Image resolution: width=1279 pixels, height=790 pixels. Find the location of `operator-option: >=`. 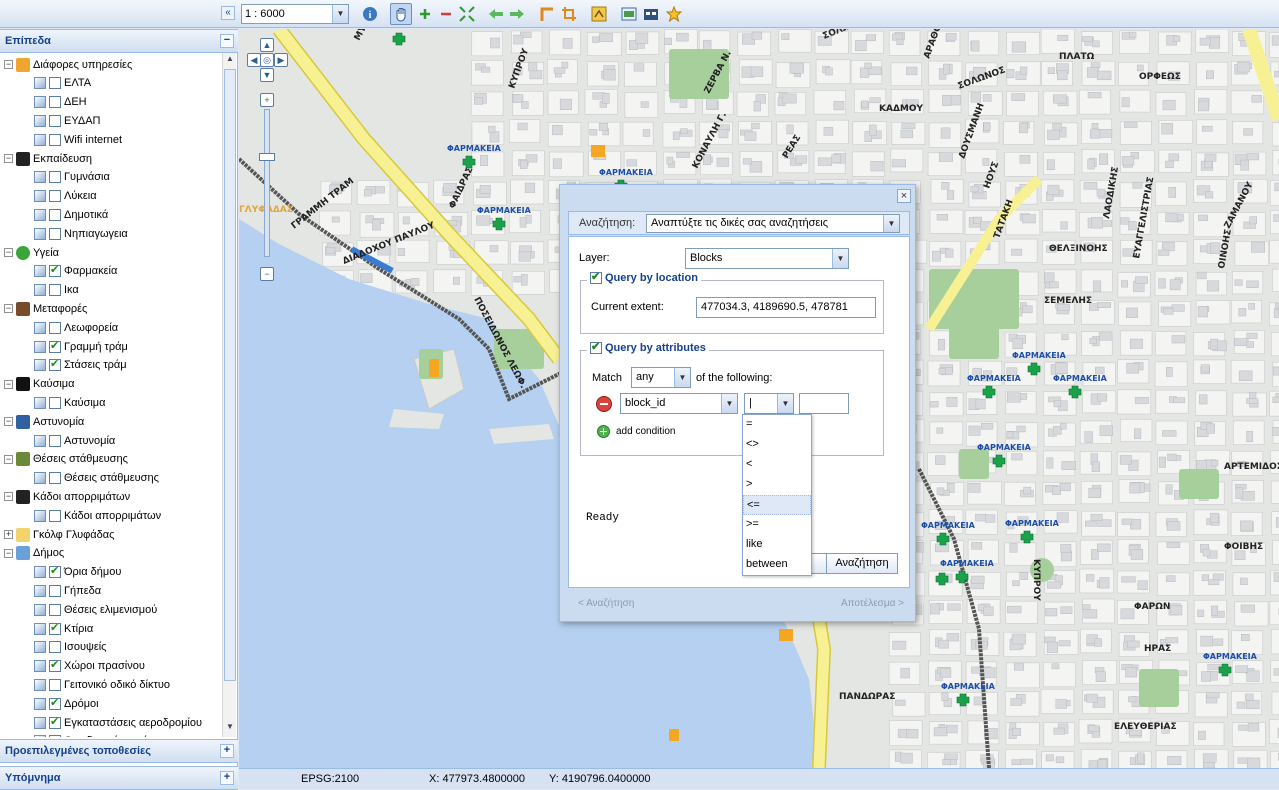

operator-option: >= is located at coordinates (777, 525).